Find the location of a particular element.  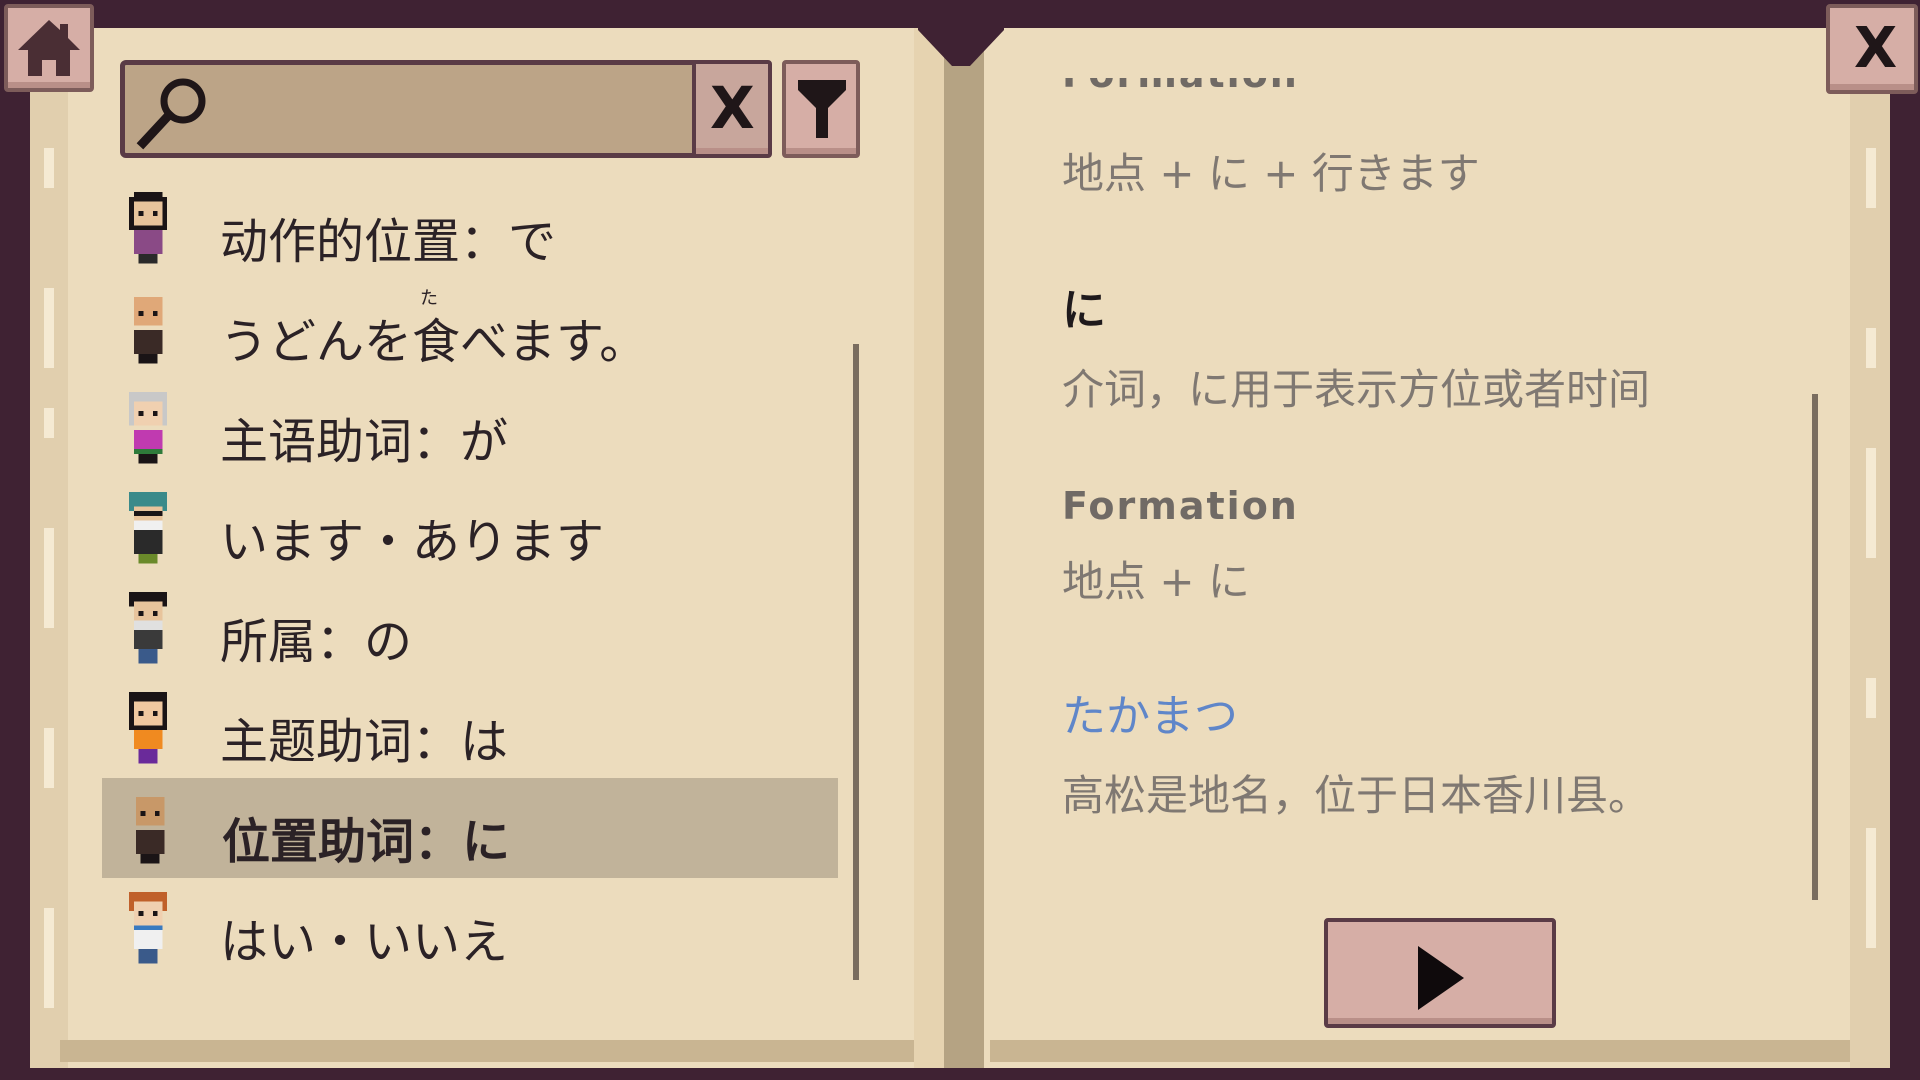

search-bar is located at coordinates (446, 109).